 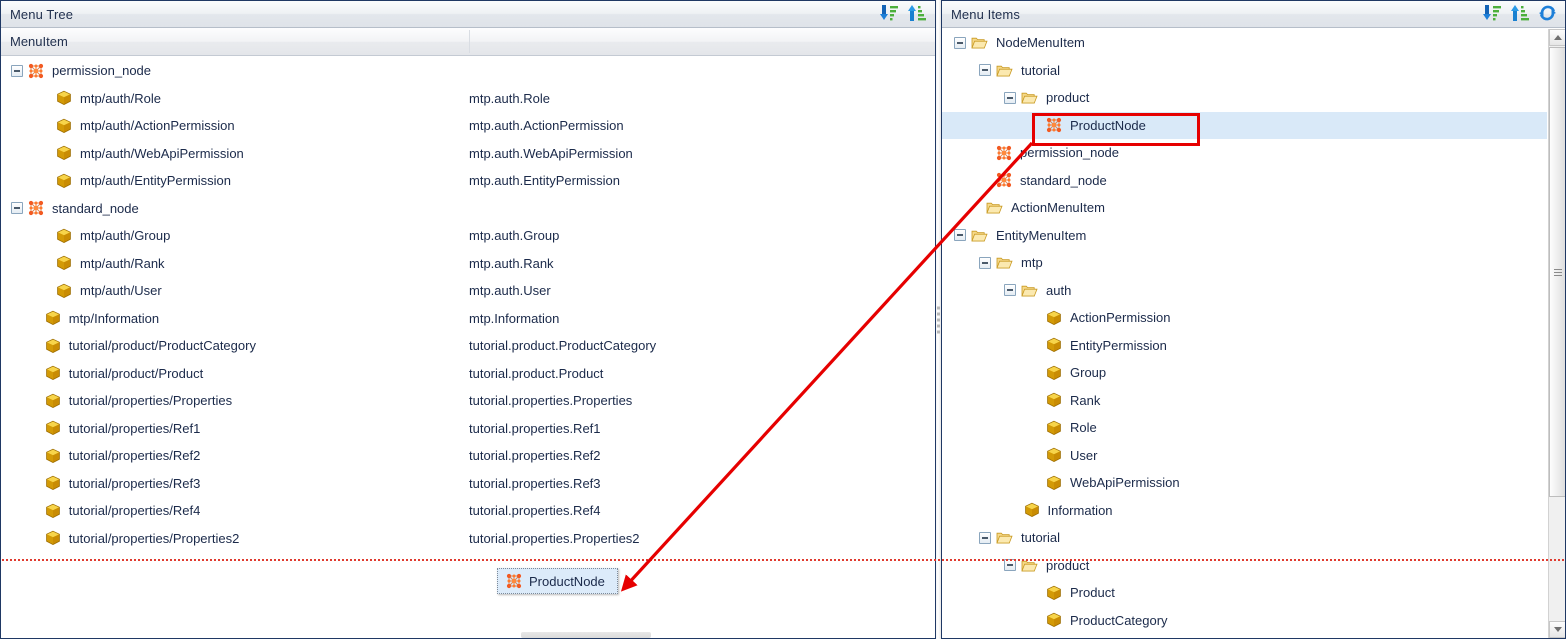 I want to click on menu-items-row: EntityPermission, so click(x=1244, y=346).